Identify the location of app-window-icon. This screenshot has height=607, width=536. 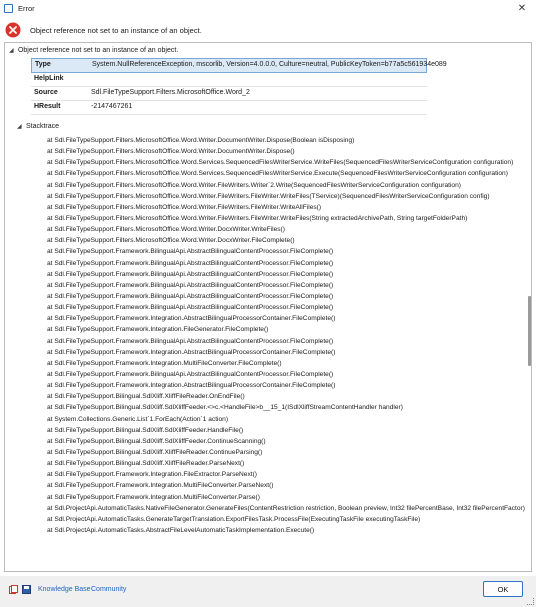
(8, 8).